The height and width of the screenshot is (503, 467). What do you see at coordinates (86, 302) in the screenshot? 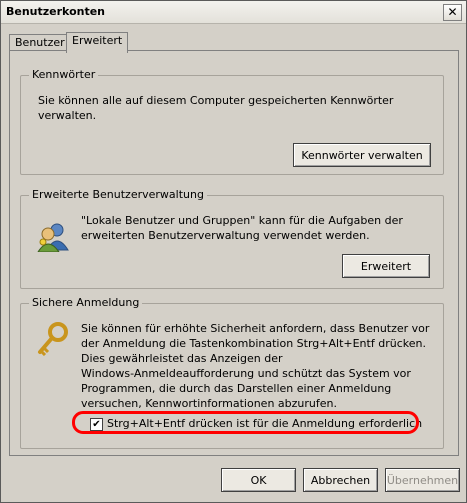
I see `group-secure-logon-title: Sichere Anmeldung` at bounding box center [86, 302].